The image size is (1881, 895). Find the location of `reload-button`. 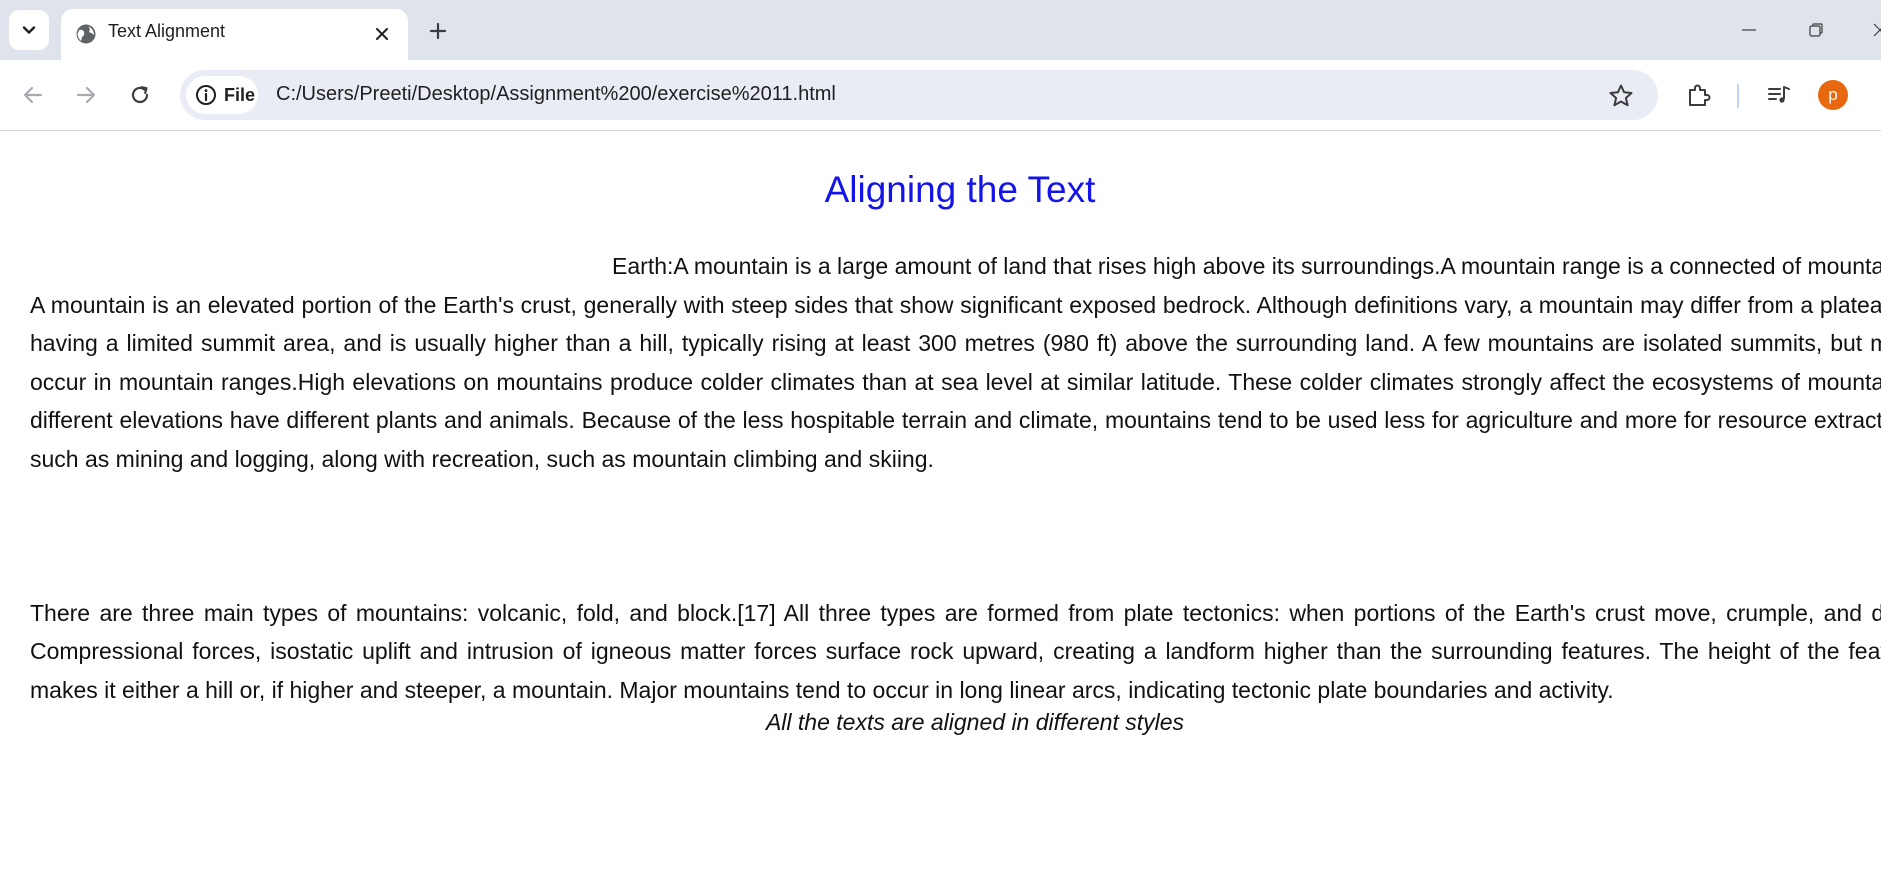

reload-button is located at coordinates (140, 95).